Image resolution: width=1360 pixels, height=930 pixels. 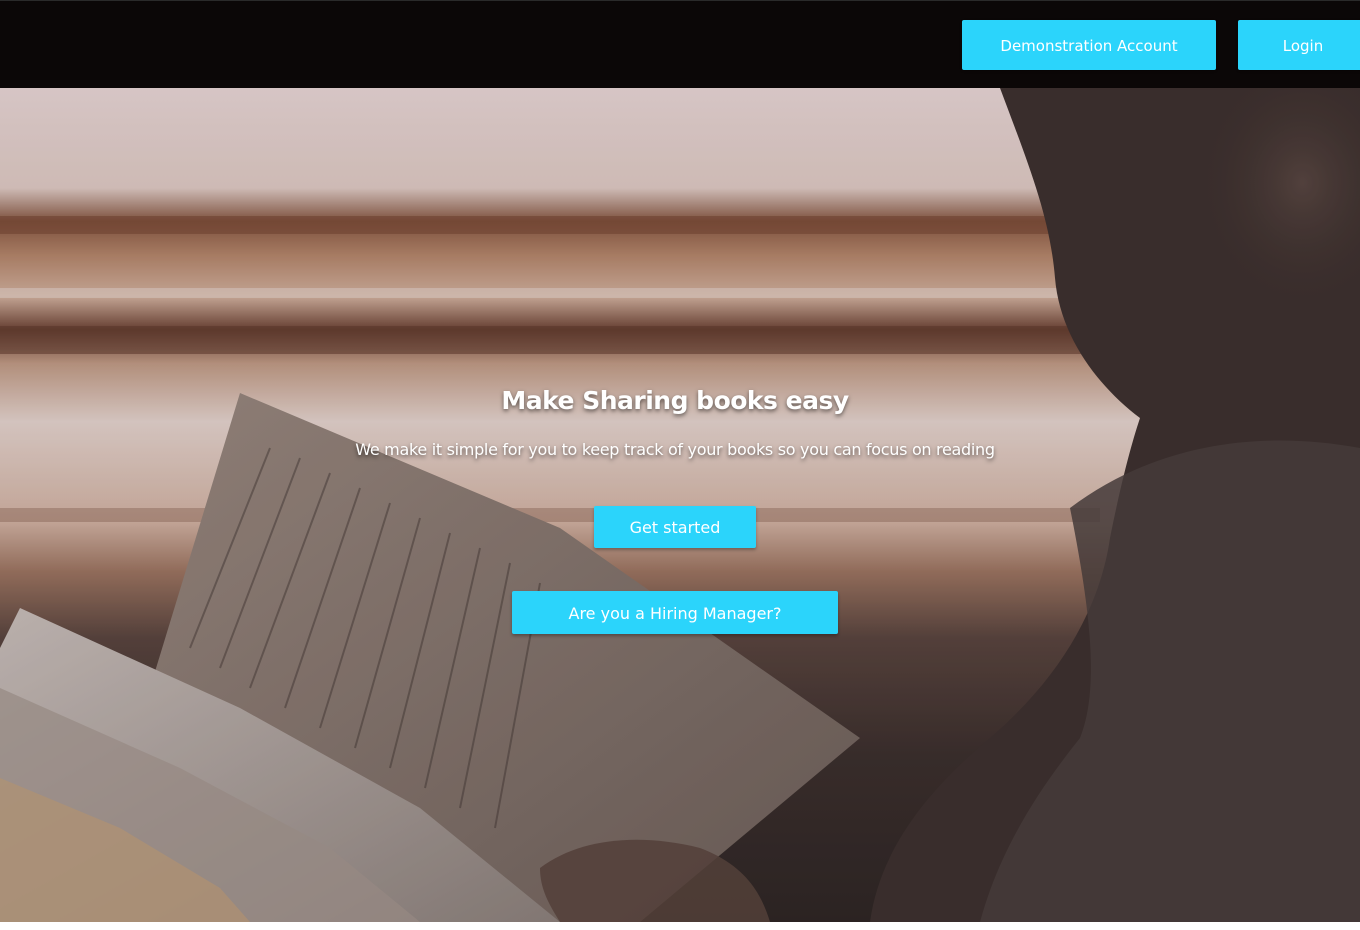 What do you see at coordinates (680, 926) in the screenshot?
I see `page-bottom-strip` at bounding box center [680, 926].